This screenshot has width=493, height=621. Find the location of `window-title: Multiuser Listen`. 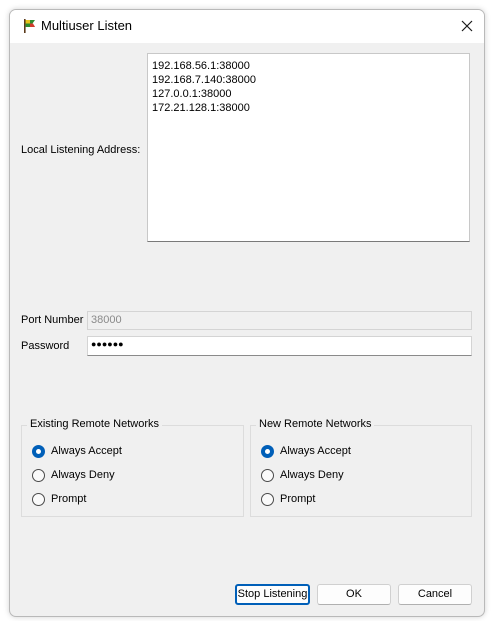

window-title: Multiuser Listen is located at coordinates (87, 25).